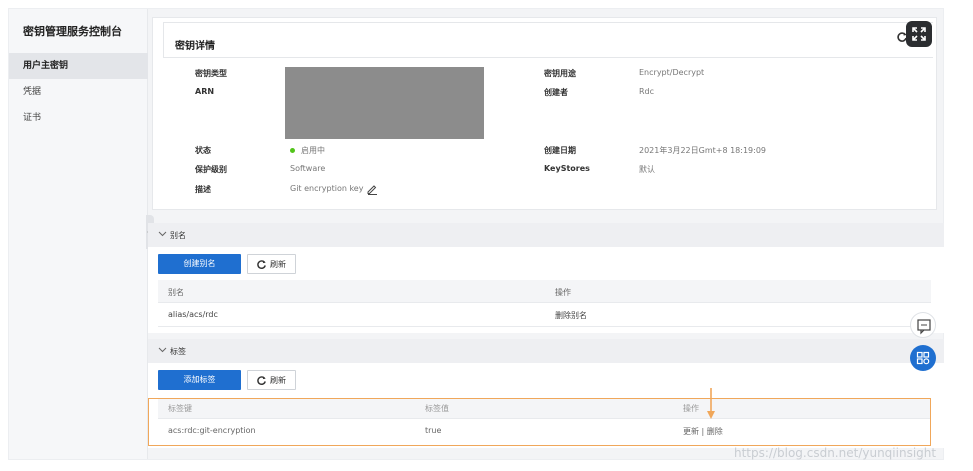  I want to click on card-header: 密钥详情, so click(548, 40).